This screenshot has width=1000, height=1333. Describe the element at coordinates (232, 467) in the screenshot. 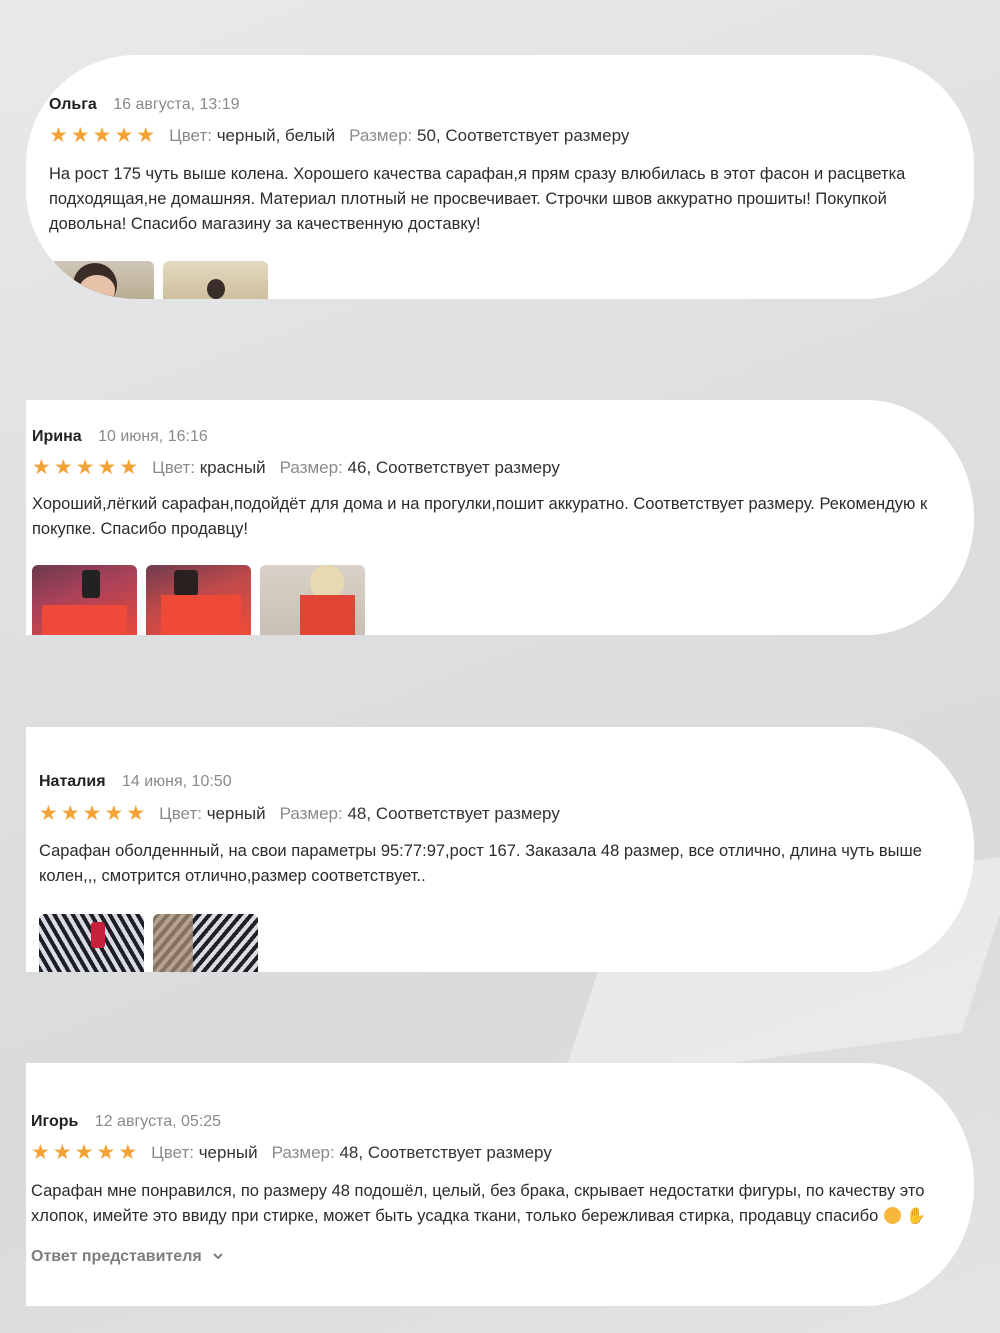

I see `color-value: красный` at that location.